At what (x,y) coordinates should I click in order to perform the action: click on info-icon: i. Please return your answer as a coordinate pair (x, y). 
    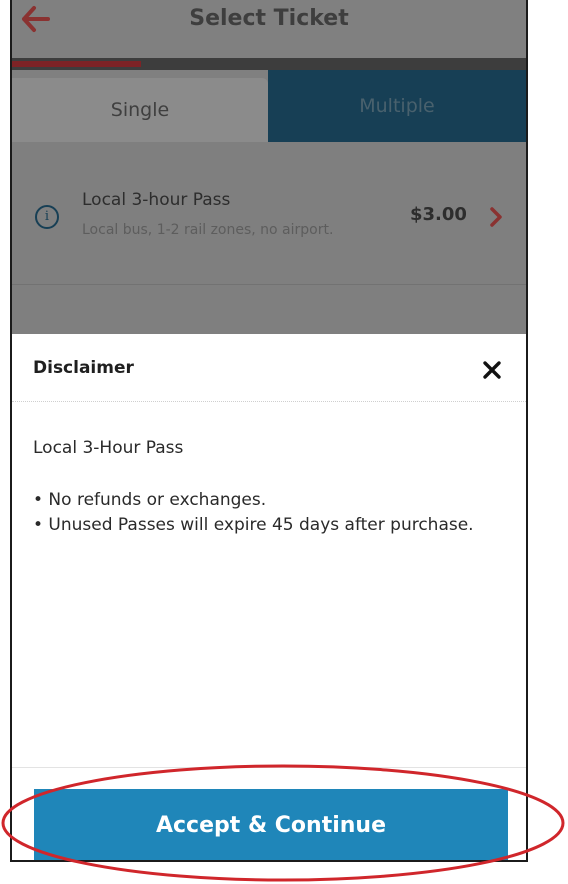
    Looking at the image, I should click on (47, 217).